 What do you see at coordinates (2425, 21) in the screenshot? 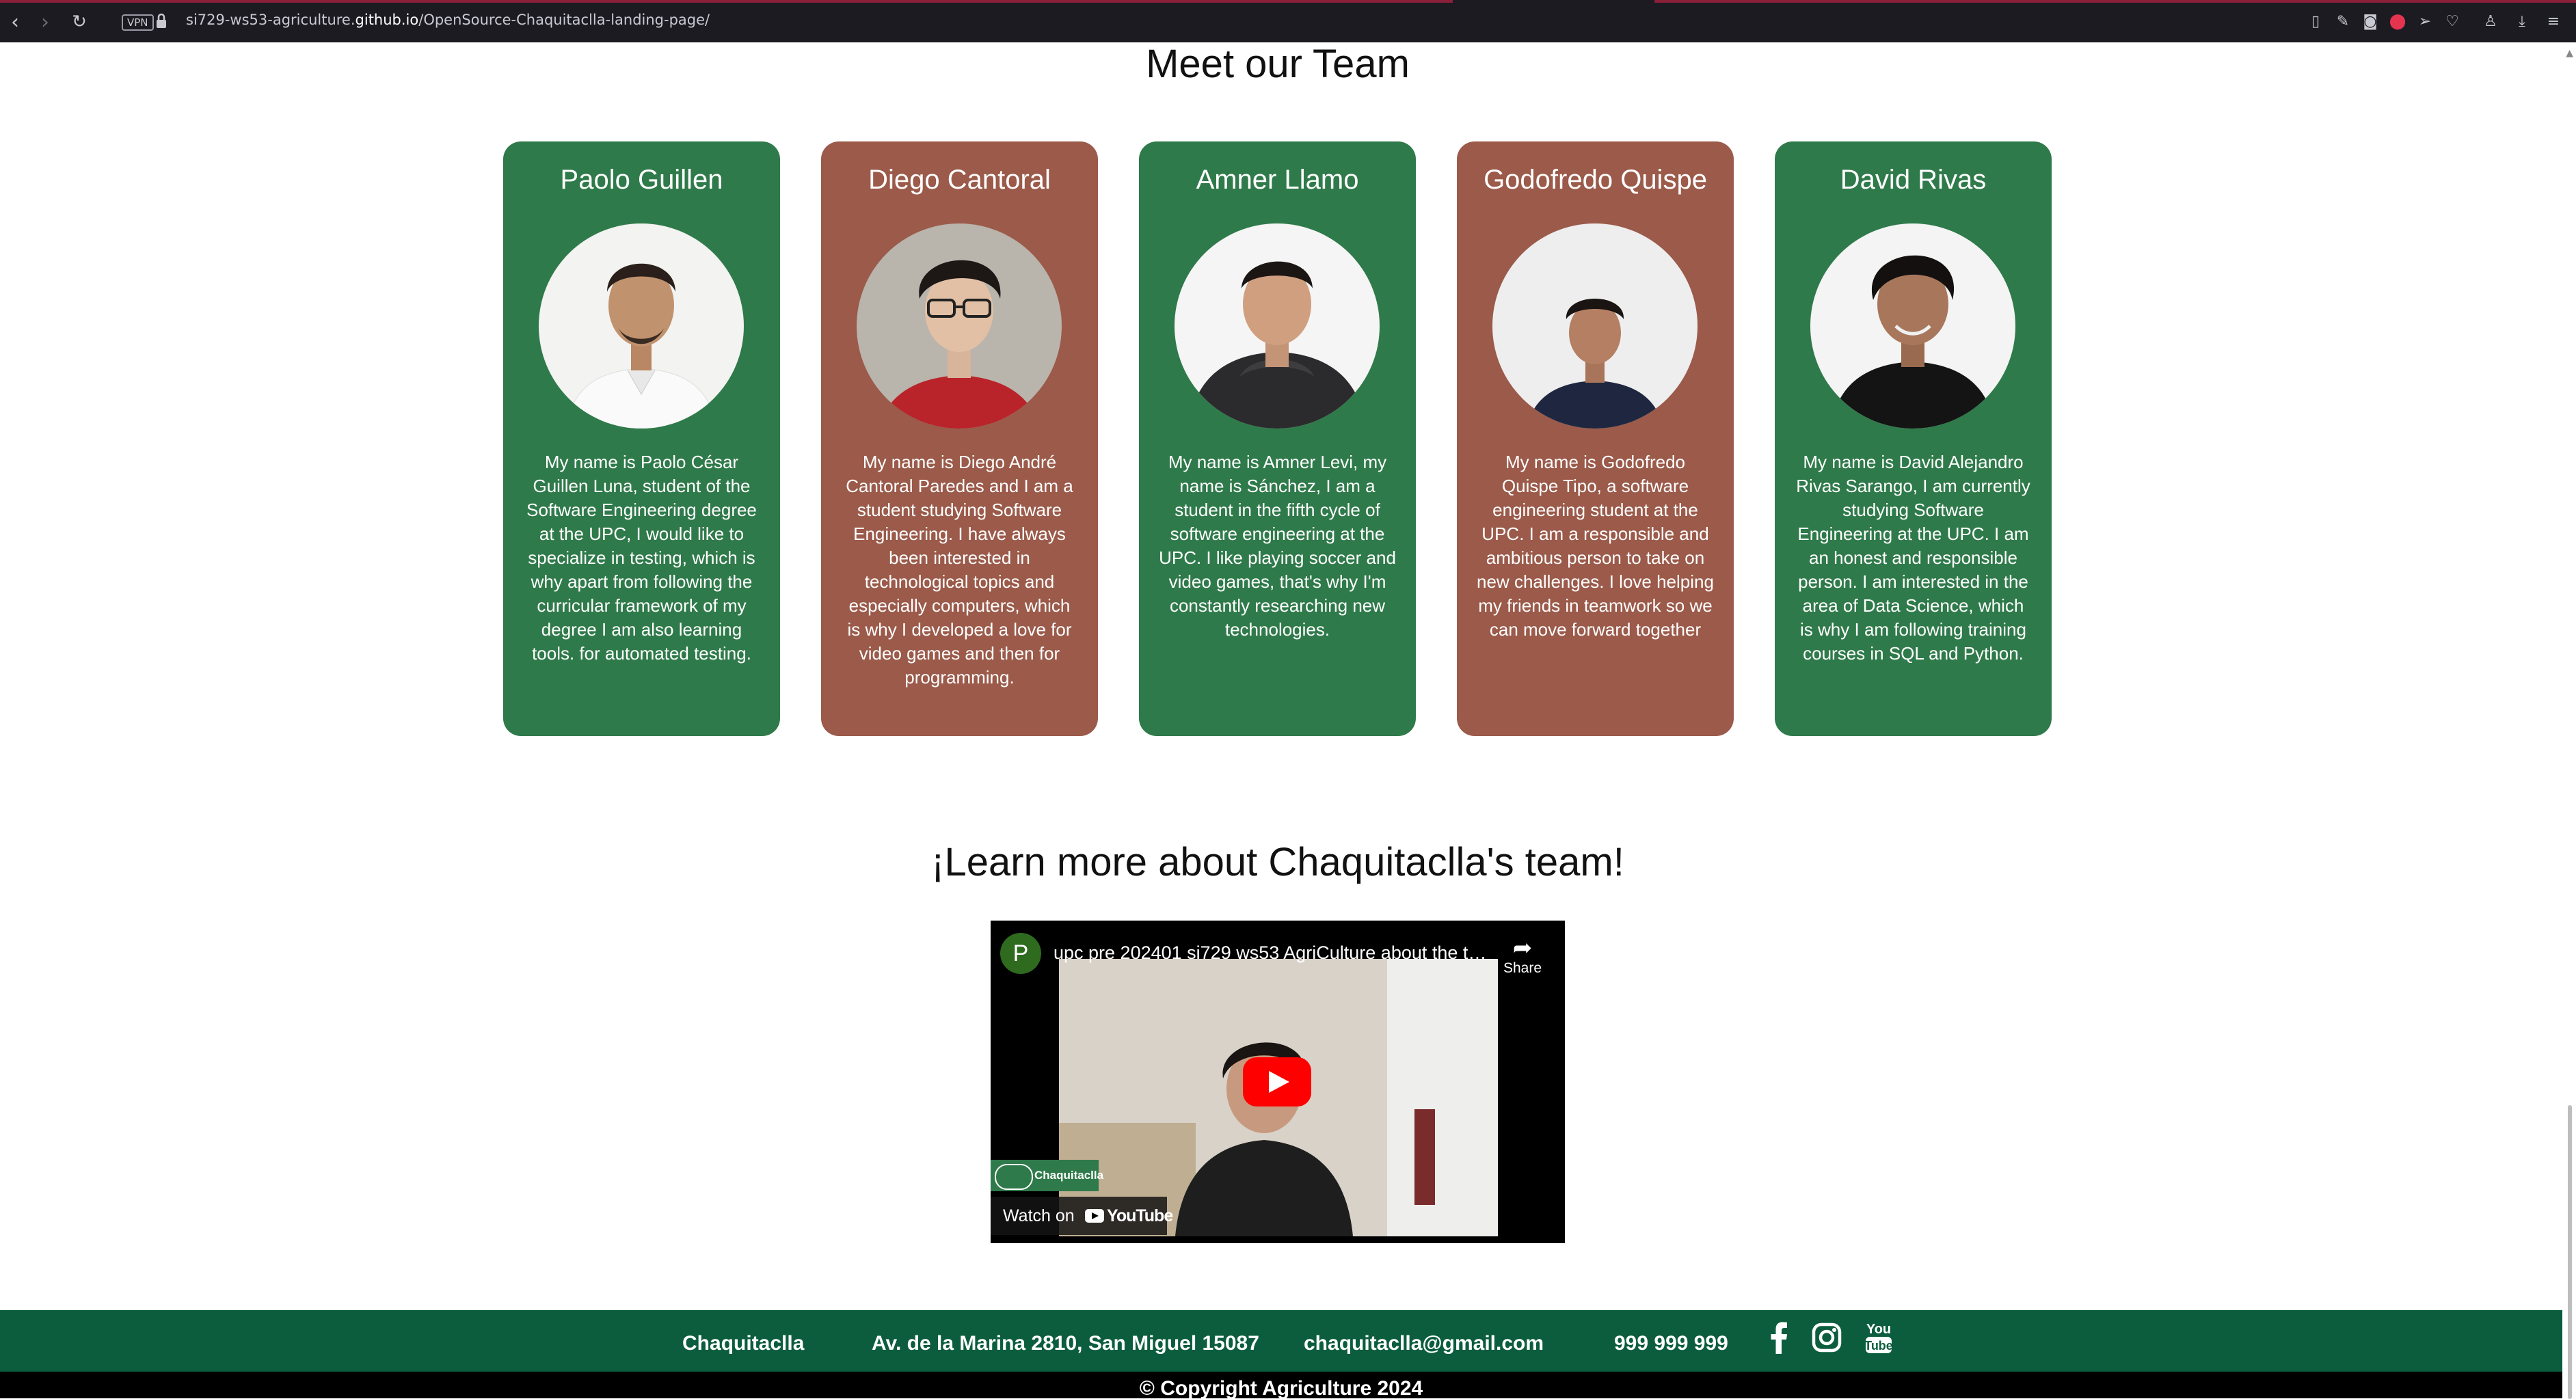
I see `send-icon: ➢` at bounding box center [2425, 21].